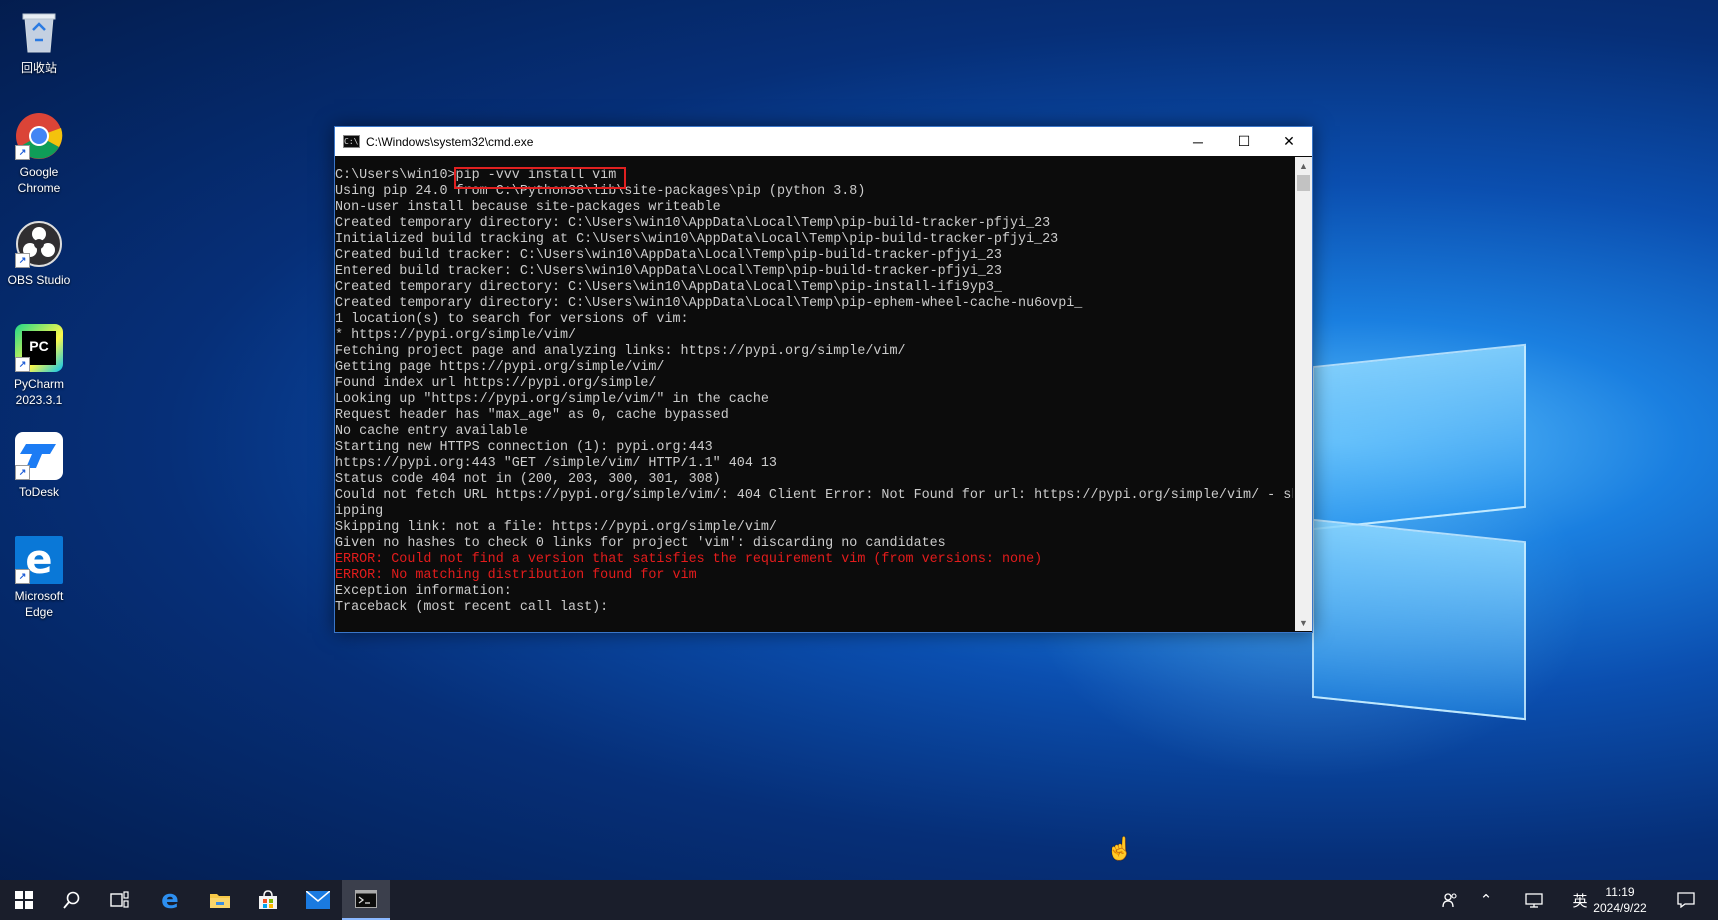 This screenshot has width=1718, height=920. I want to click on taskbar-store, so click(268, 900).